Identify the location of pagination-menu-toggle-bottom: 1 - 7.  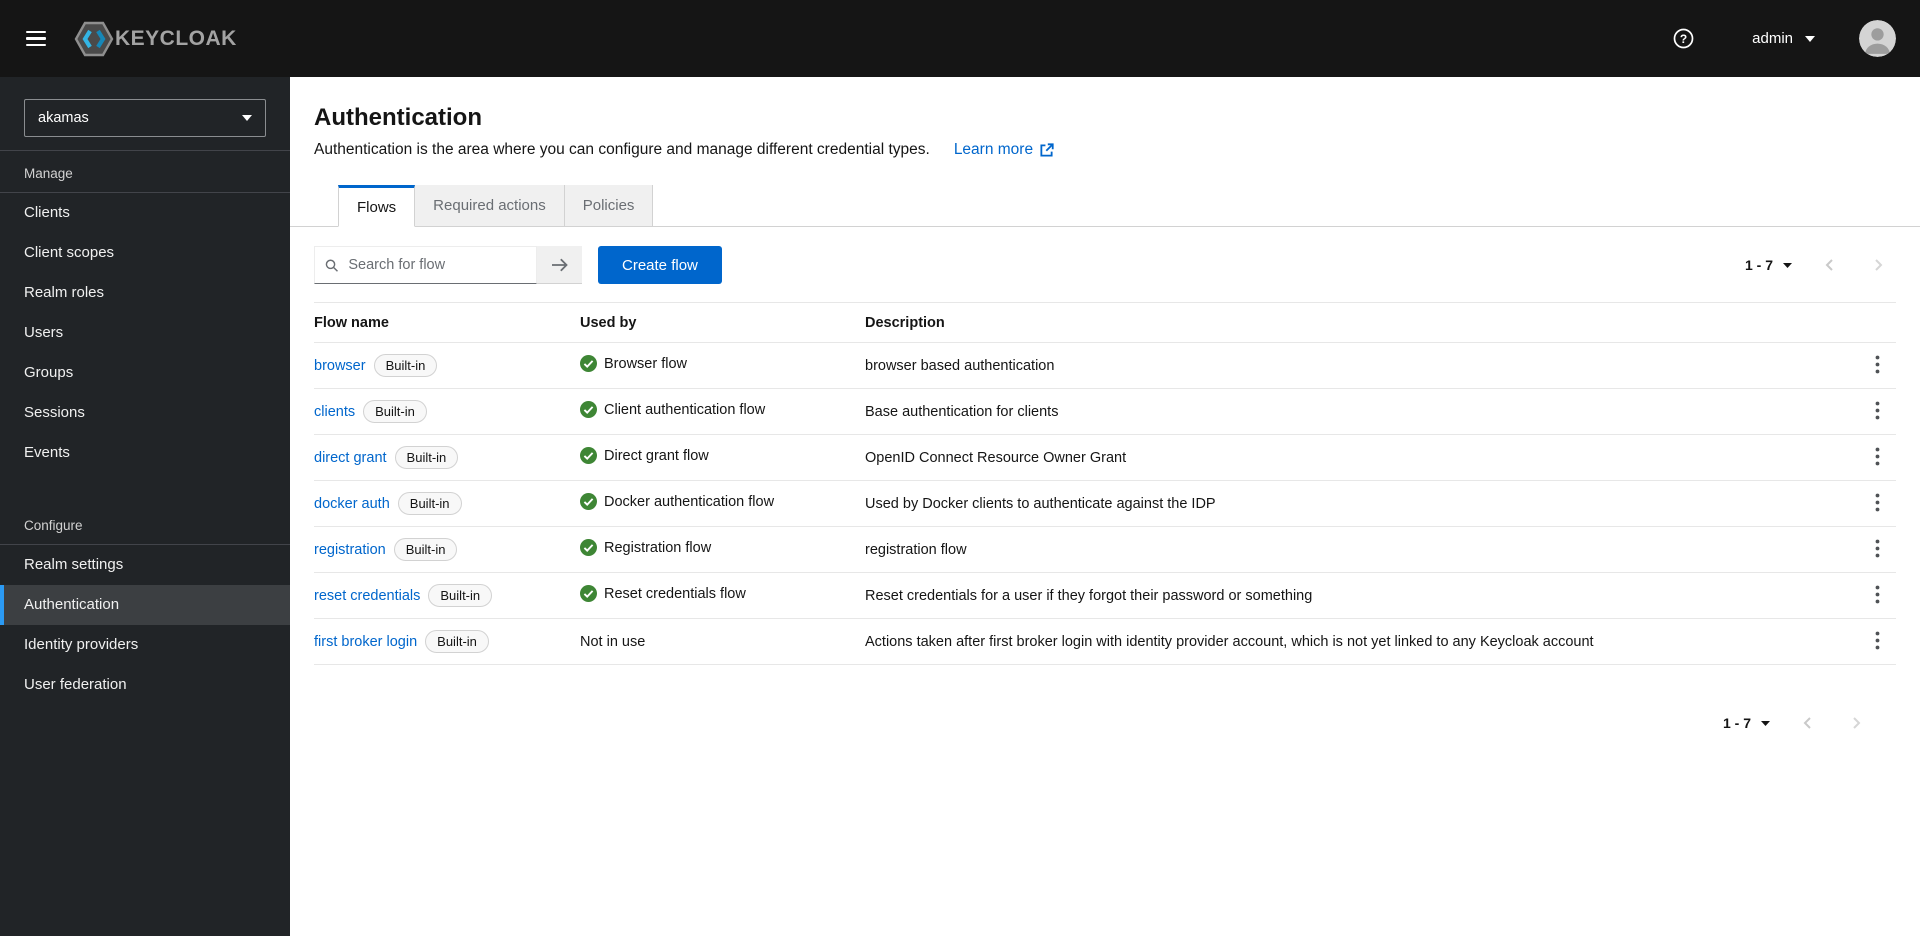
(1746, 723).